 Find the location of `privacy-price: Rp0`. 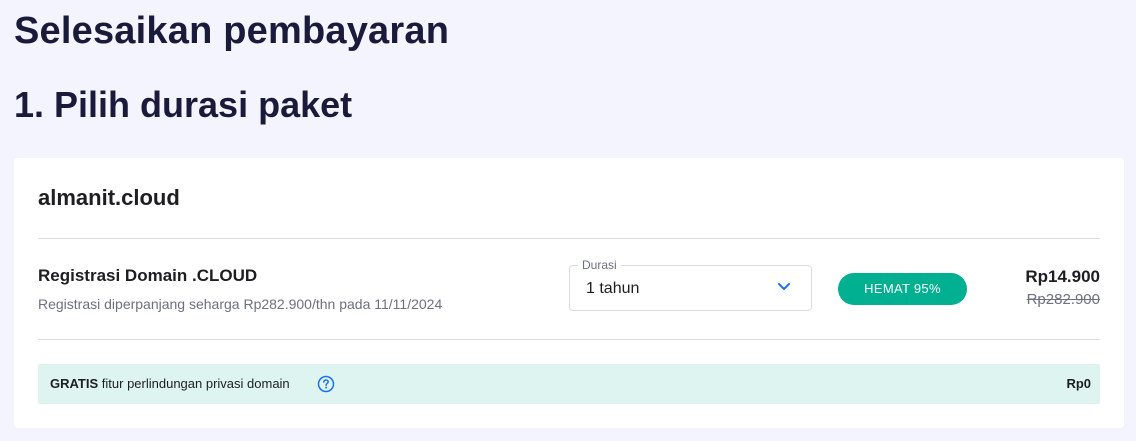

privacy-price: Rp0 is located at coordinates (1078, 383).